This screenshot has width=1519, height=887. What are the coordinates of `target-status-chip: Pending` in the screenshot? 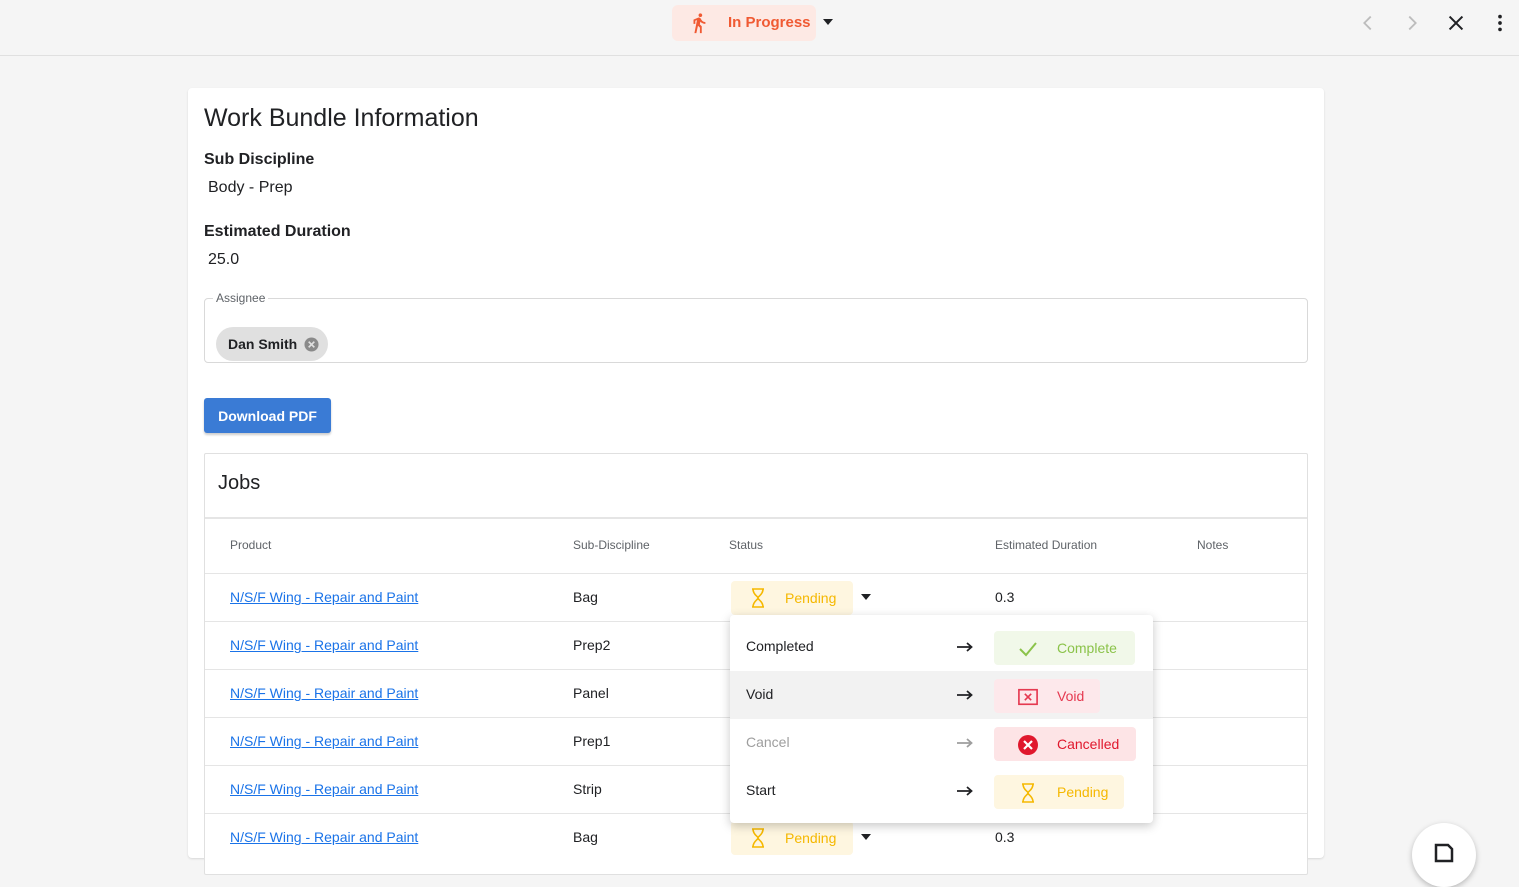 It's located at (1059, 792).